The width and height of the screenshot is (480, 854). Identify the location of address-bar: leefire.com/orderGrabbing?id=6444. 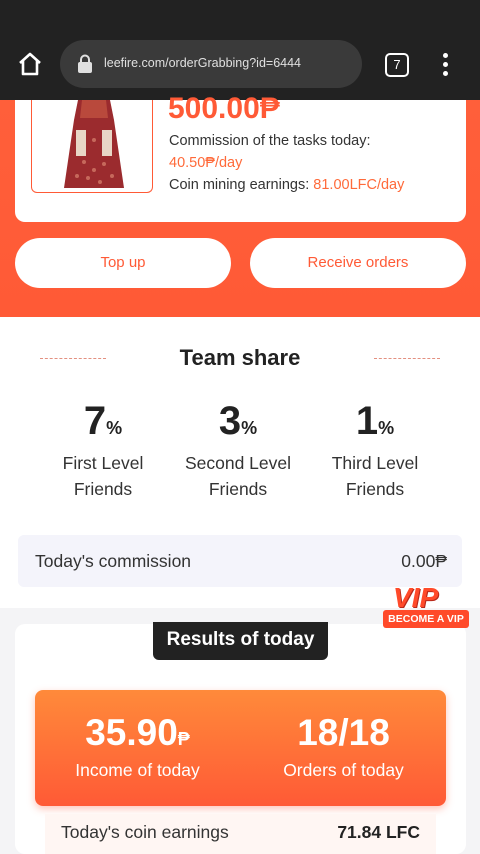
(211, 64).